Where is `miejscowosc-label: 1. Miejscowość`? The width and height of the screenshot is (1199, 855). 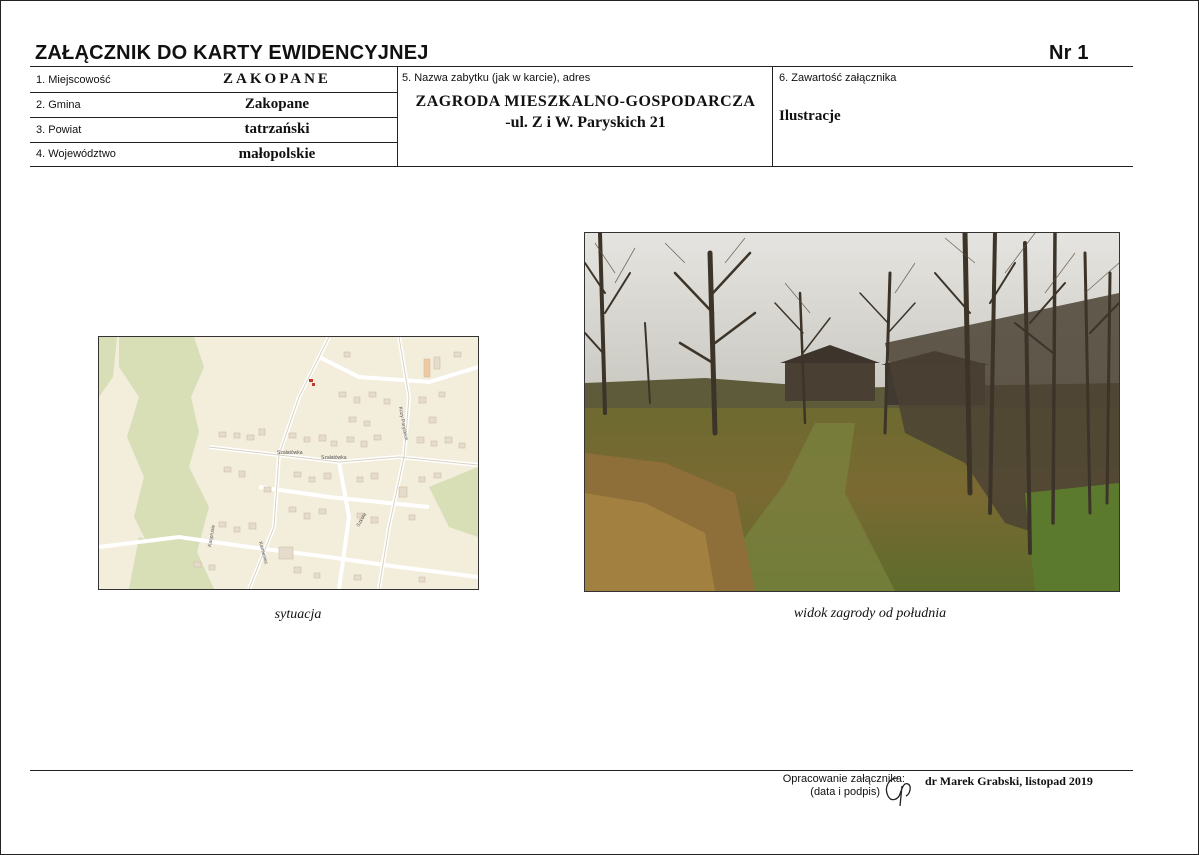
miejscowosc-label: 1. Miejscowość is located at coordinates (73, 80).